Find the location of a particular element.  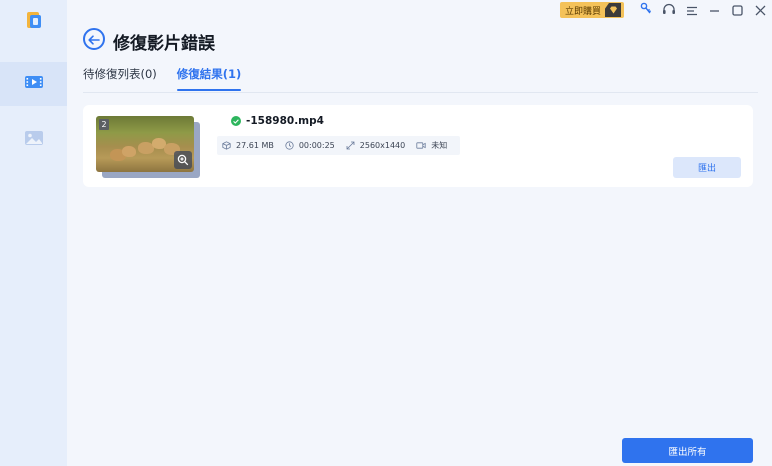

tab-divider is located at coordinates (420, 92).